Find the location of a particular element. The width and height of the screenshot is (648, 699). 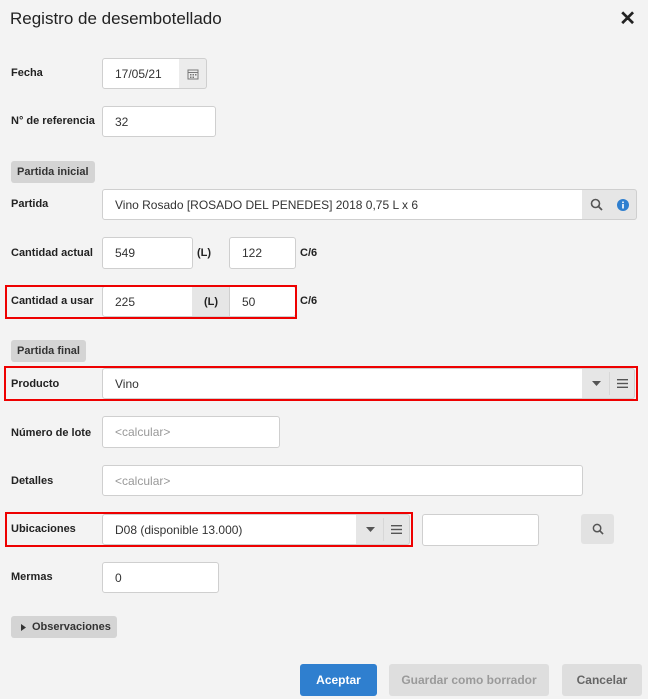

partida-label: Partida is located at coordinates (30, 204).